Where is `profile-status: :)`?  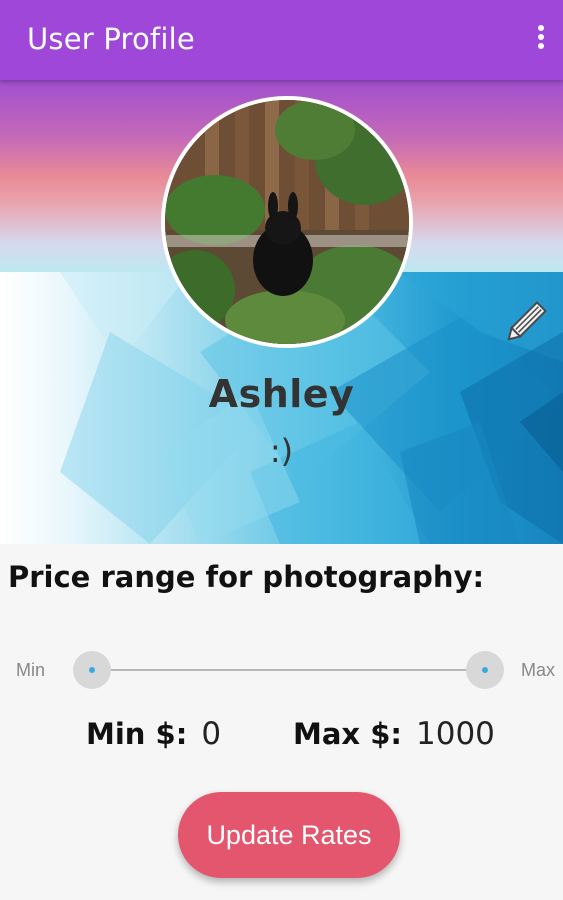
profile-status: :) is located at coordinates (281, 451).